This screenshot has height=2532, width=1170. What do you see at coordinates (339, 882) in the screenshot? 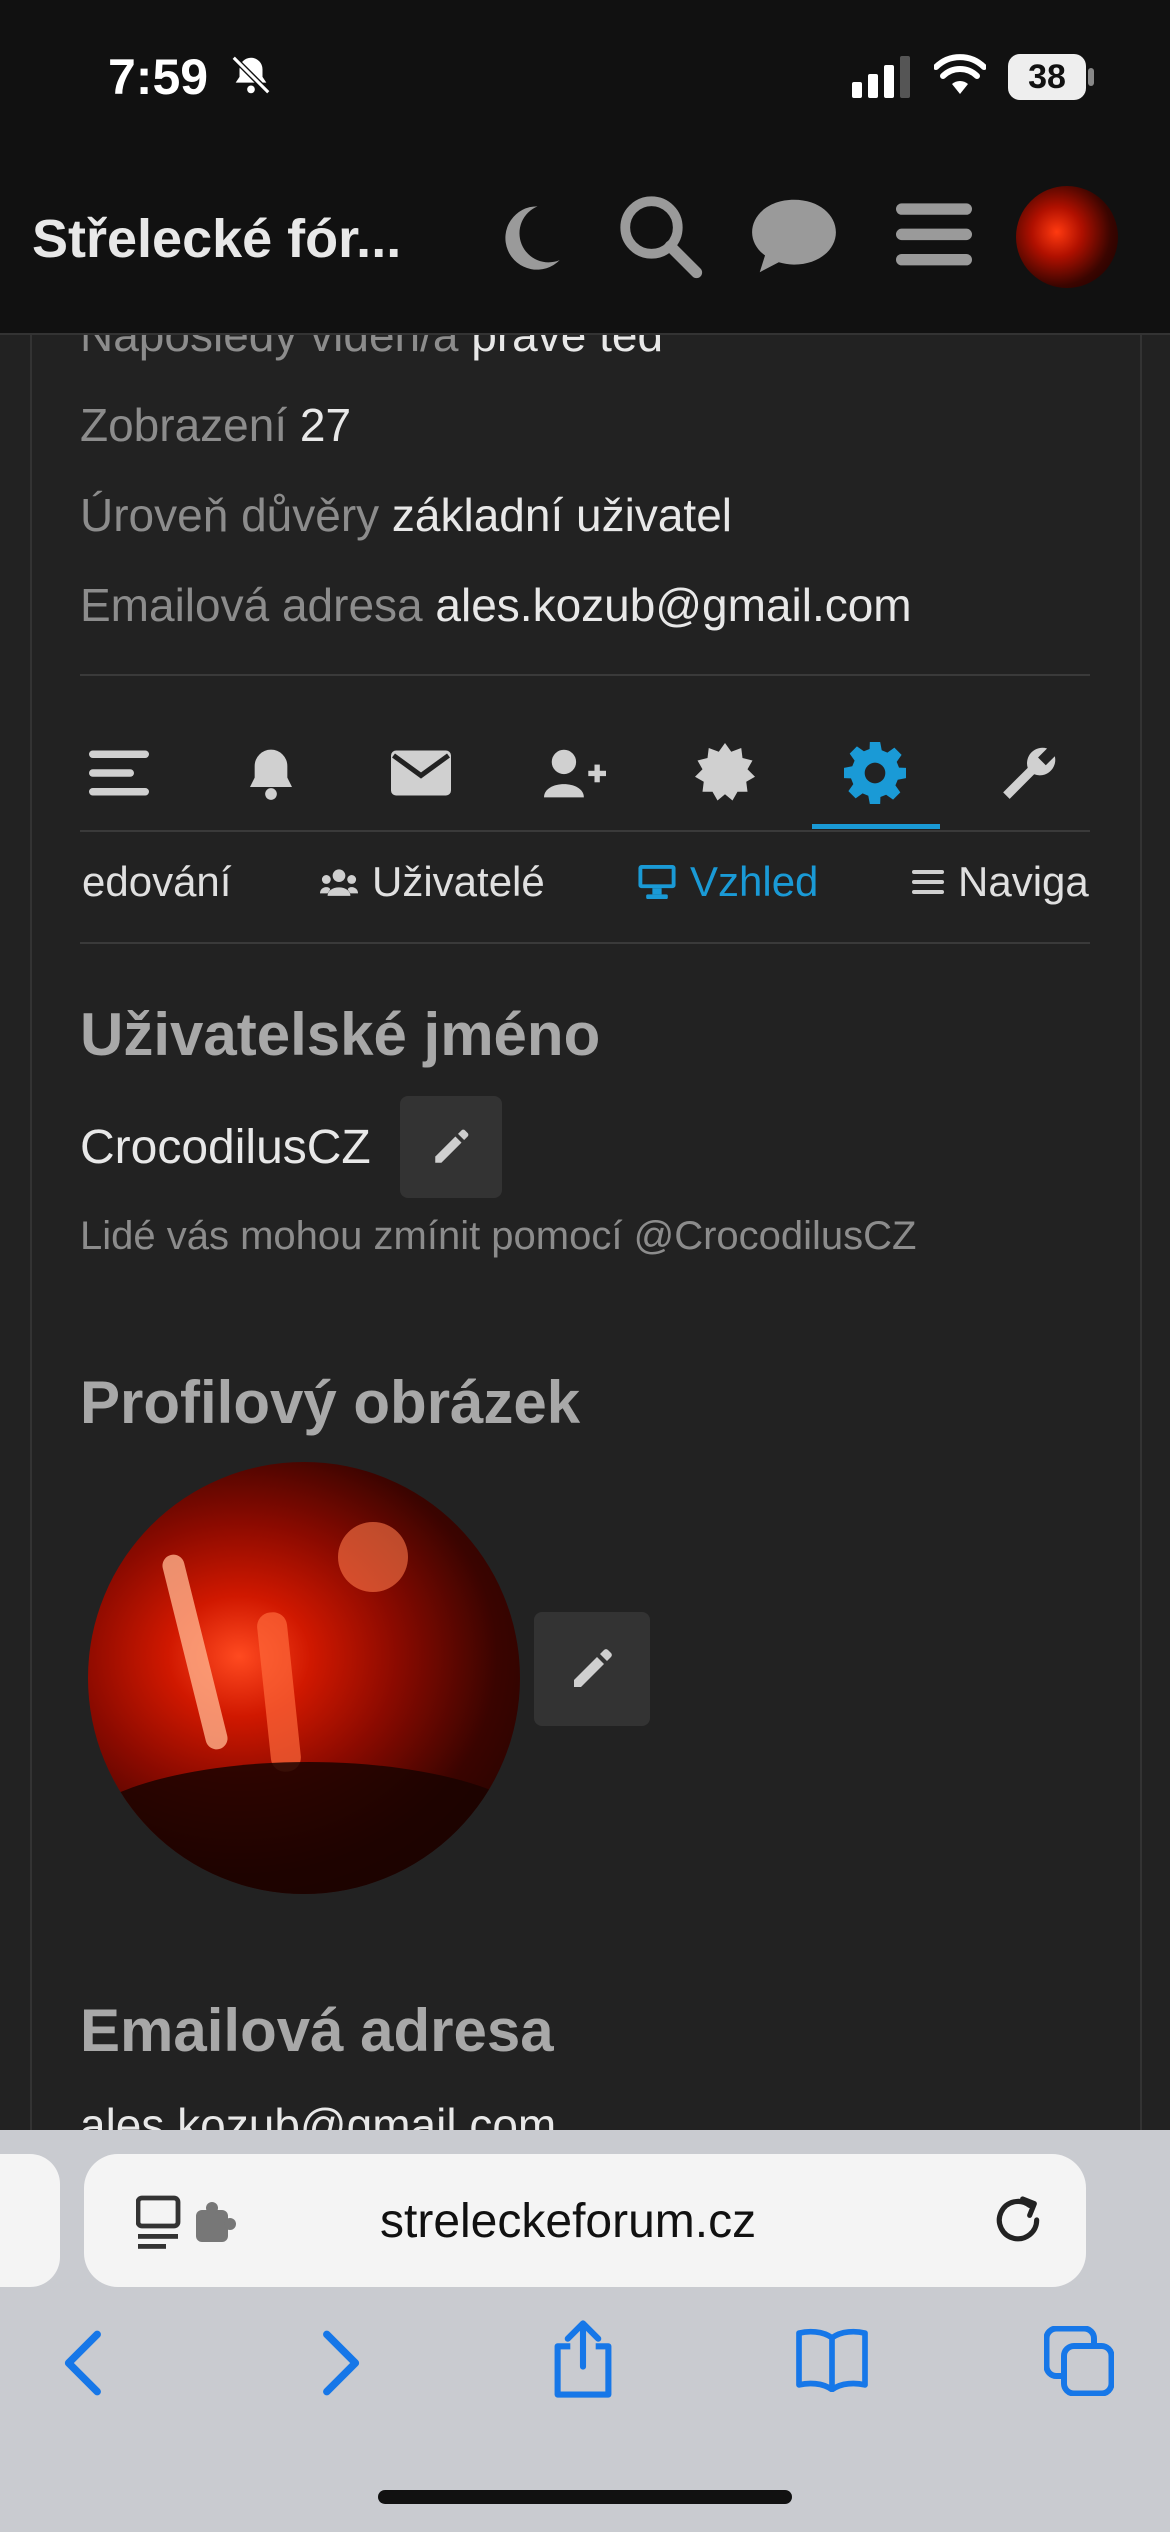
I see `users-icon` at bounding box center [339, 882].